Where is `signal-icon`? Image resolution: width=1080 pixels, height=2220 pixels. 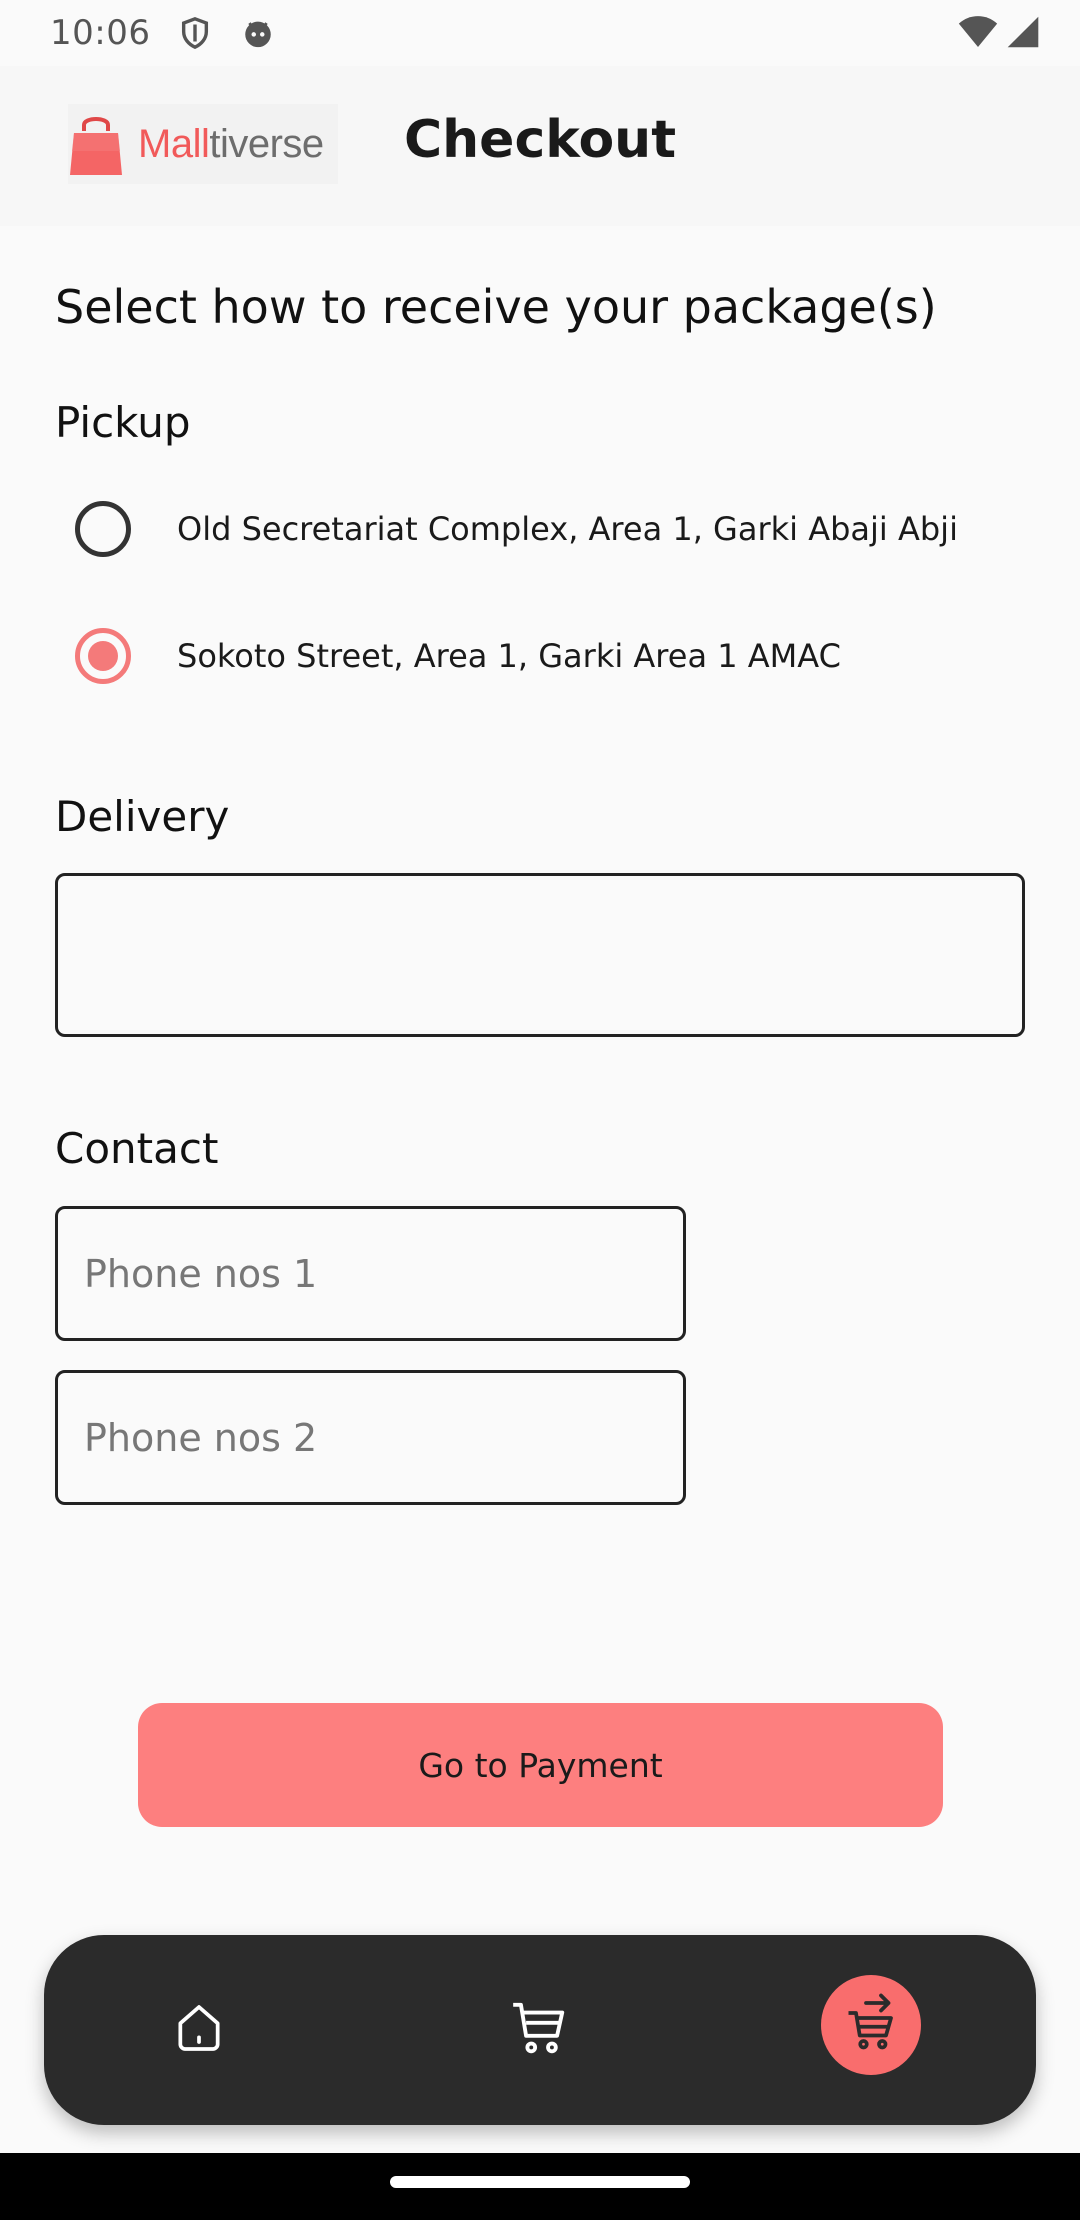
signal-icon is located at coordinates (1023, 36).